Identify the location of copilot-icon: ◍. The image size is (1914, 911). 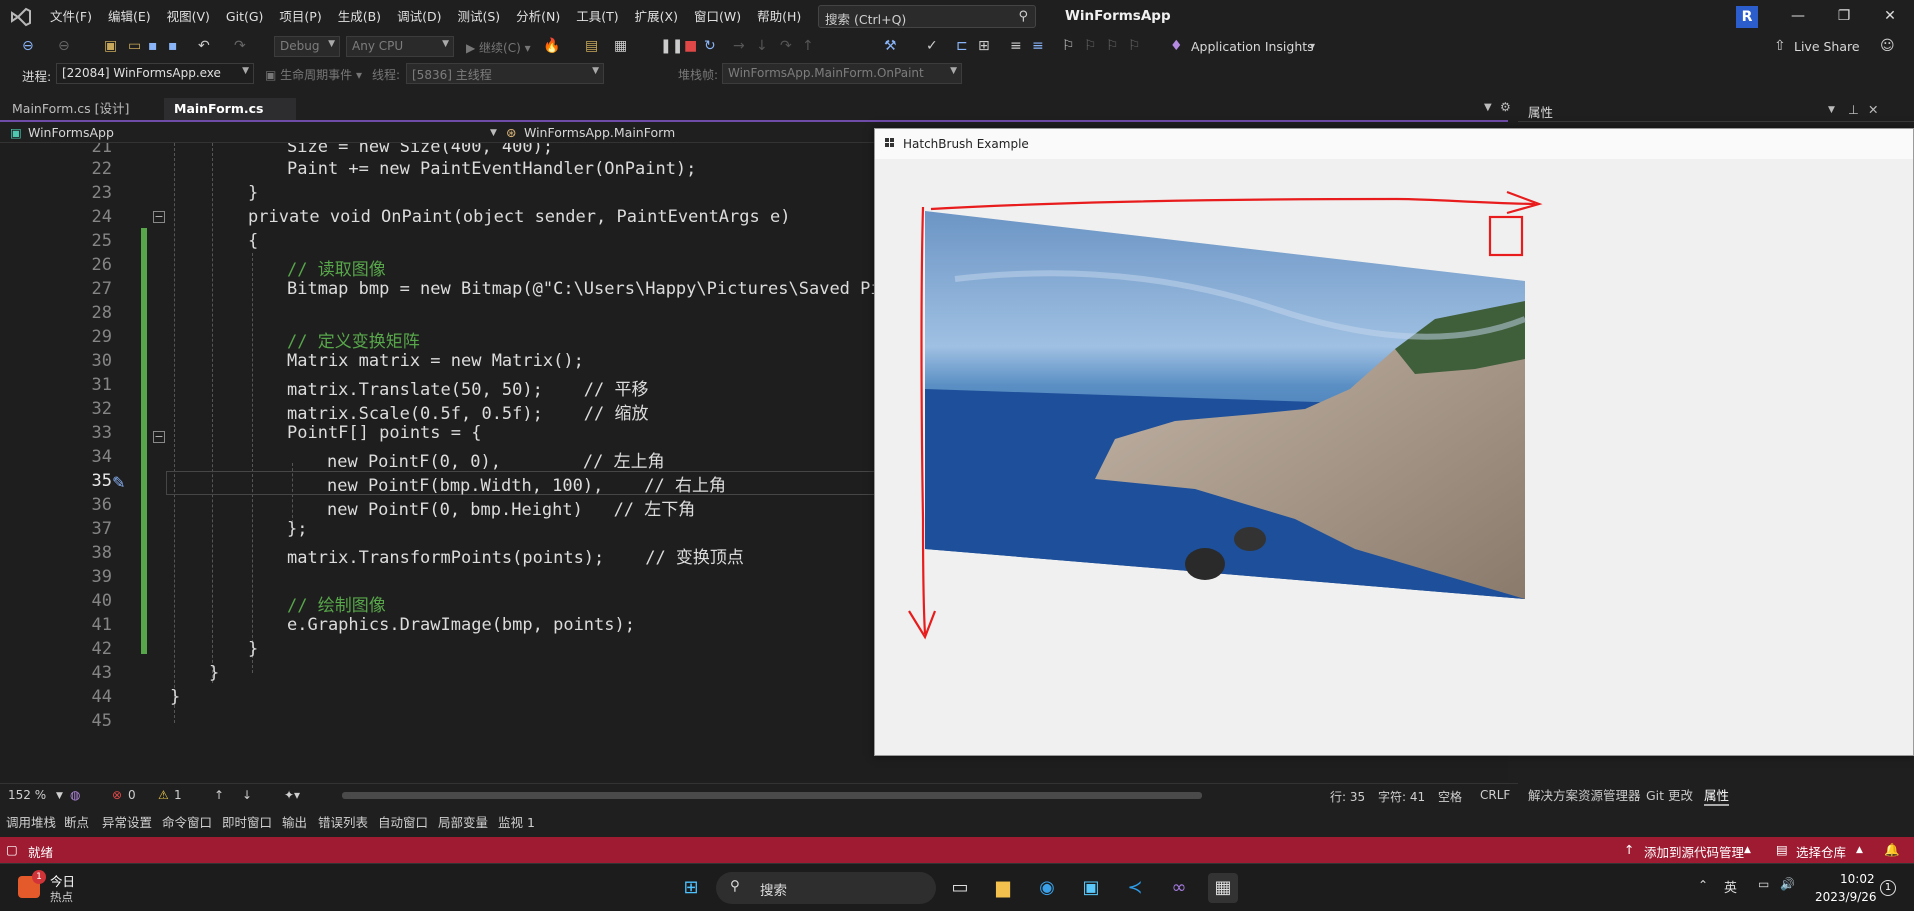
(75, 795).